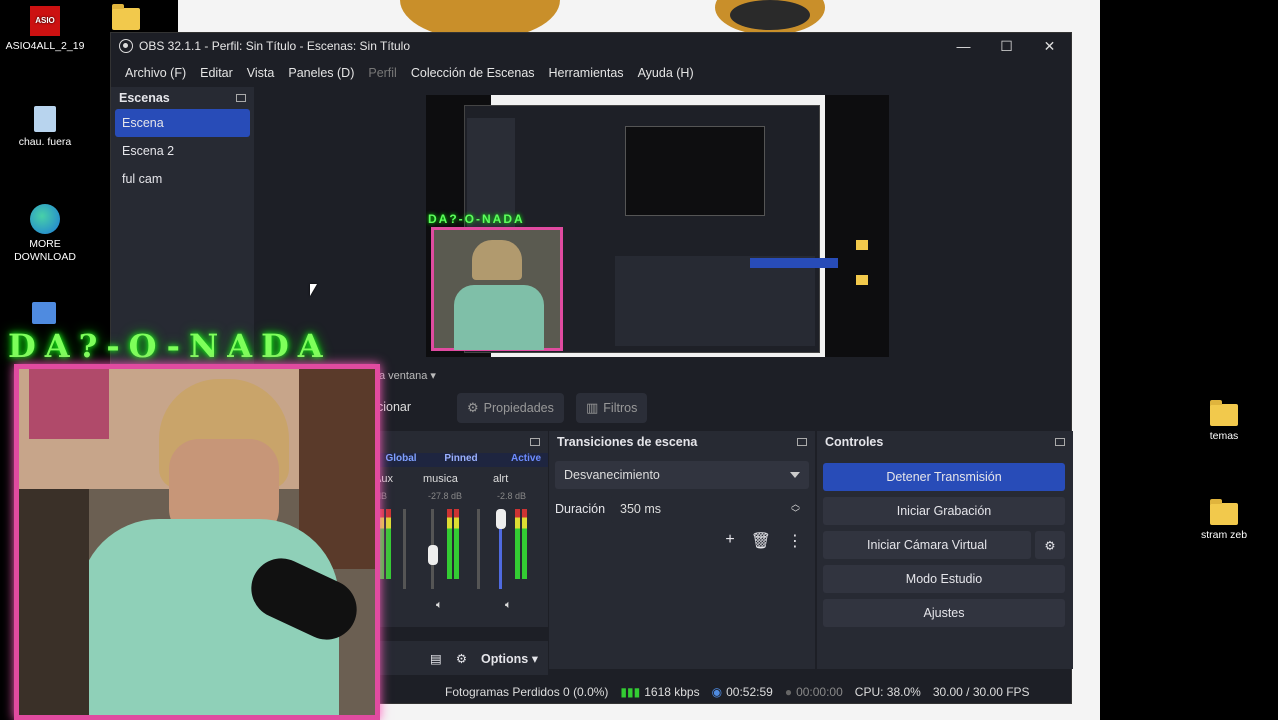 The image size is (1278, 720). I want to click on menu-paneles: Paneles (D), so click(321, 73).